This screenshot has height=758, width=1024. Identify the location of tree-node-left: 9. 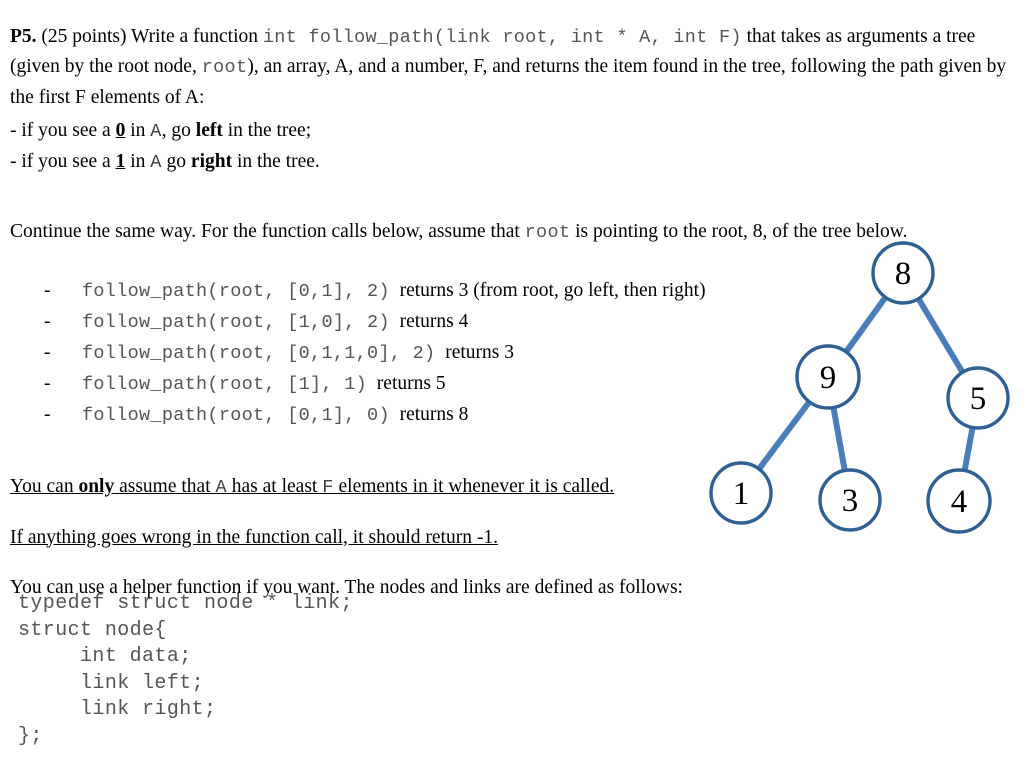
(828, 377).